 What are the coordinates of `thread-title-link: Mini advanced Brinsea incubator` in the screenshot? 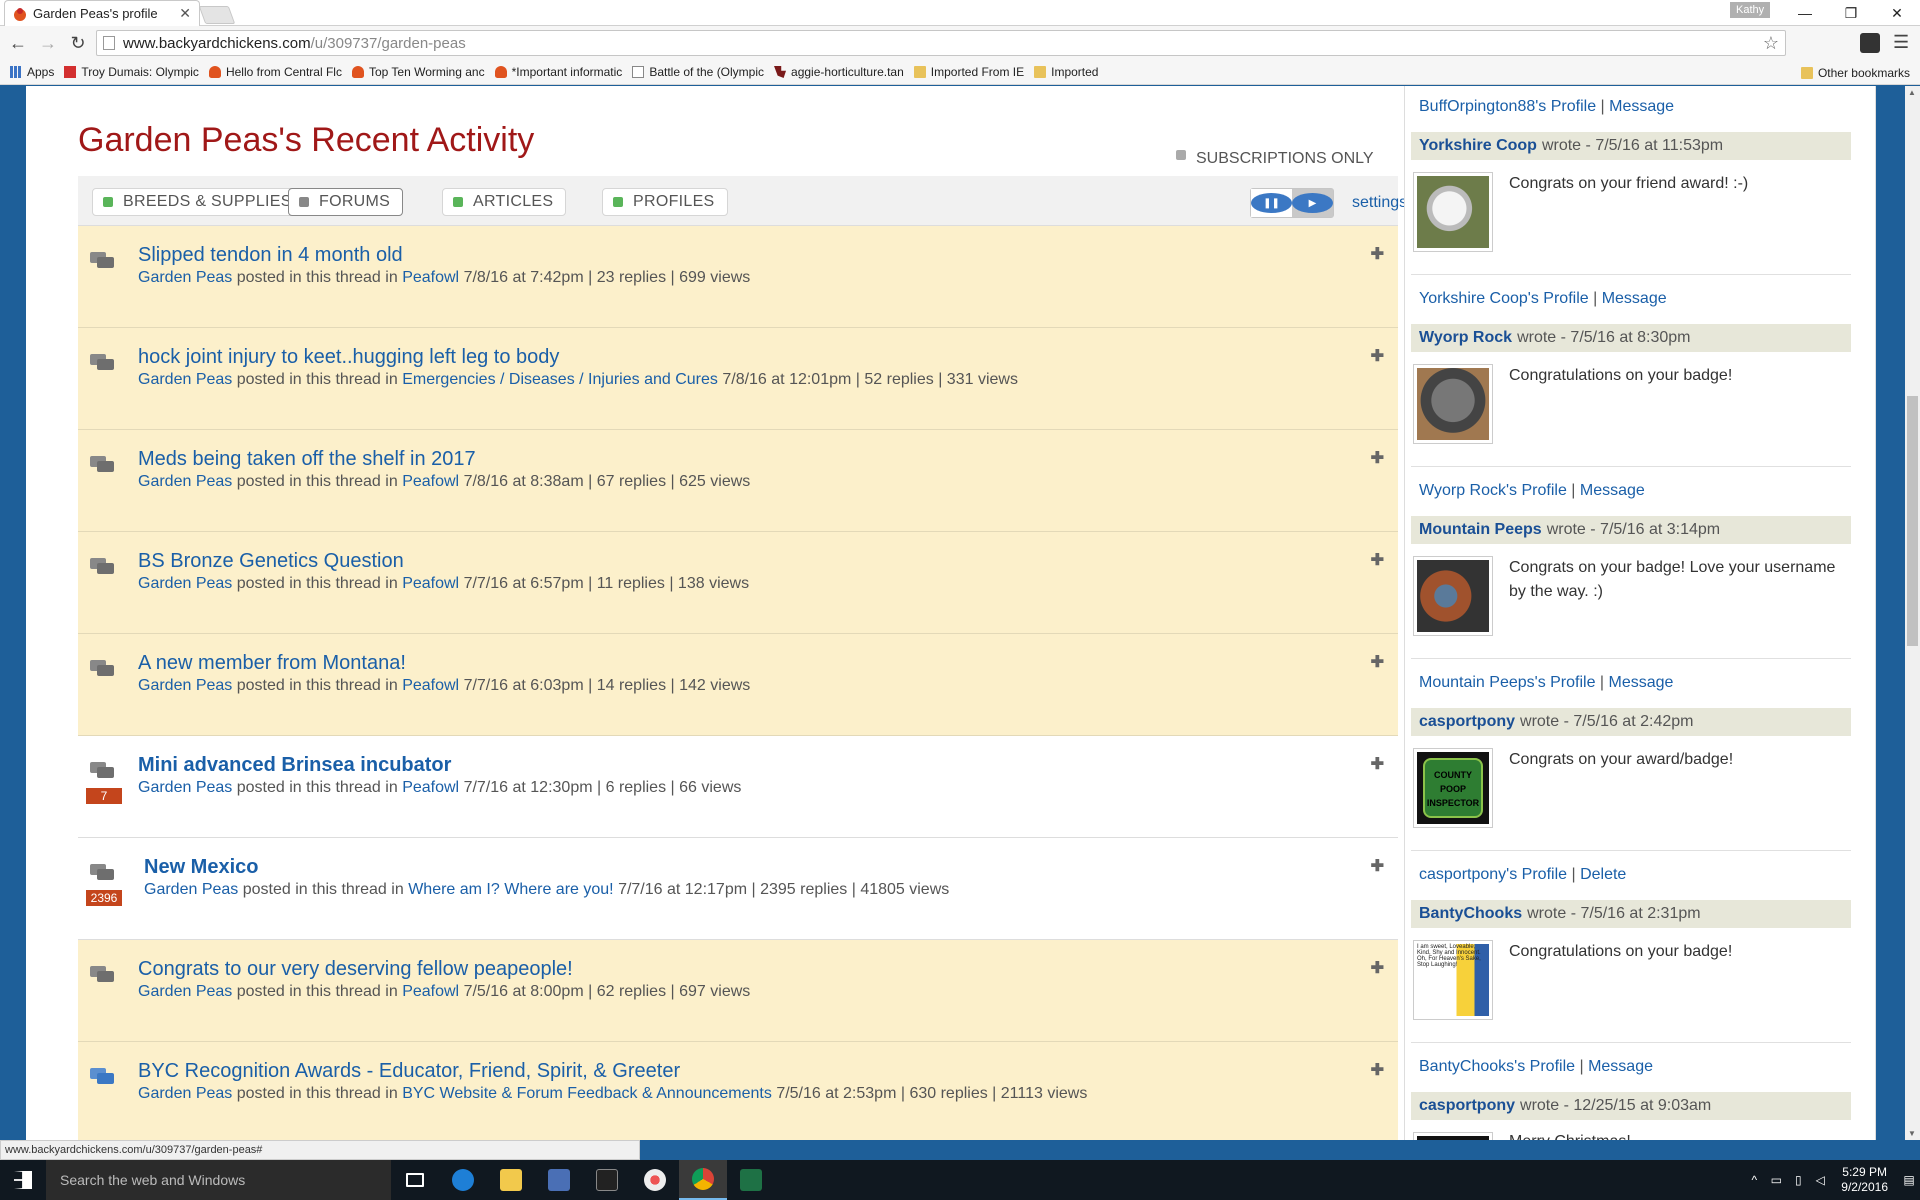 It's located at (294, 765).